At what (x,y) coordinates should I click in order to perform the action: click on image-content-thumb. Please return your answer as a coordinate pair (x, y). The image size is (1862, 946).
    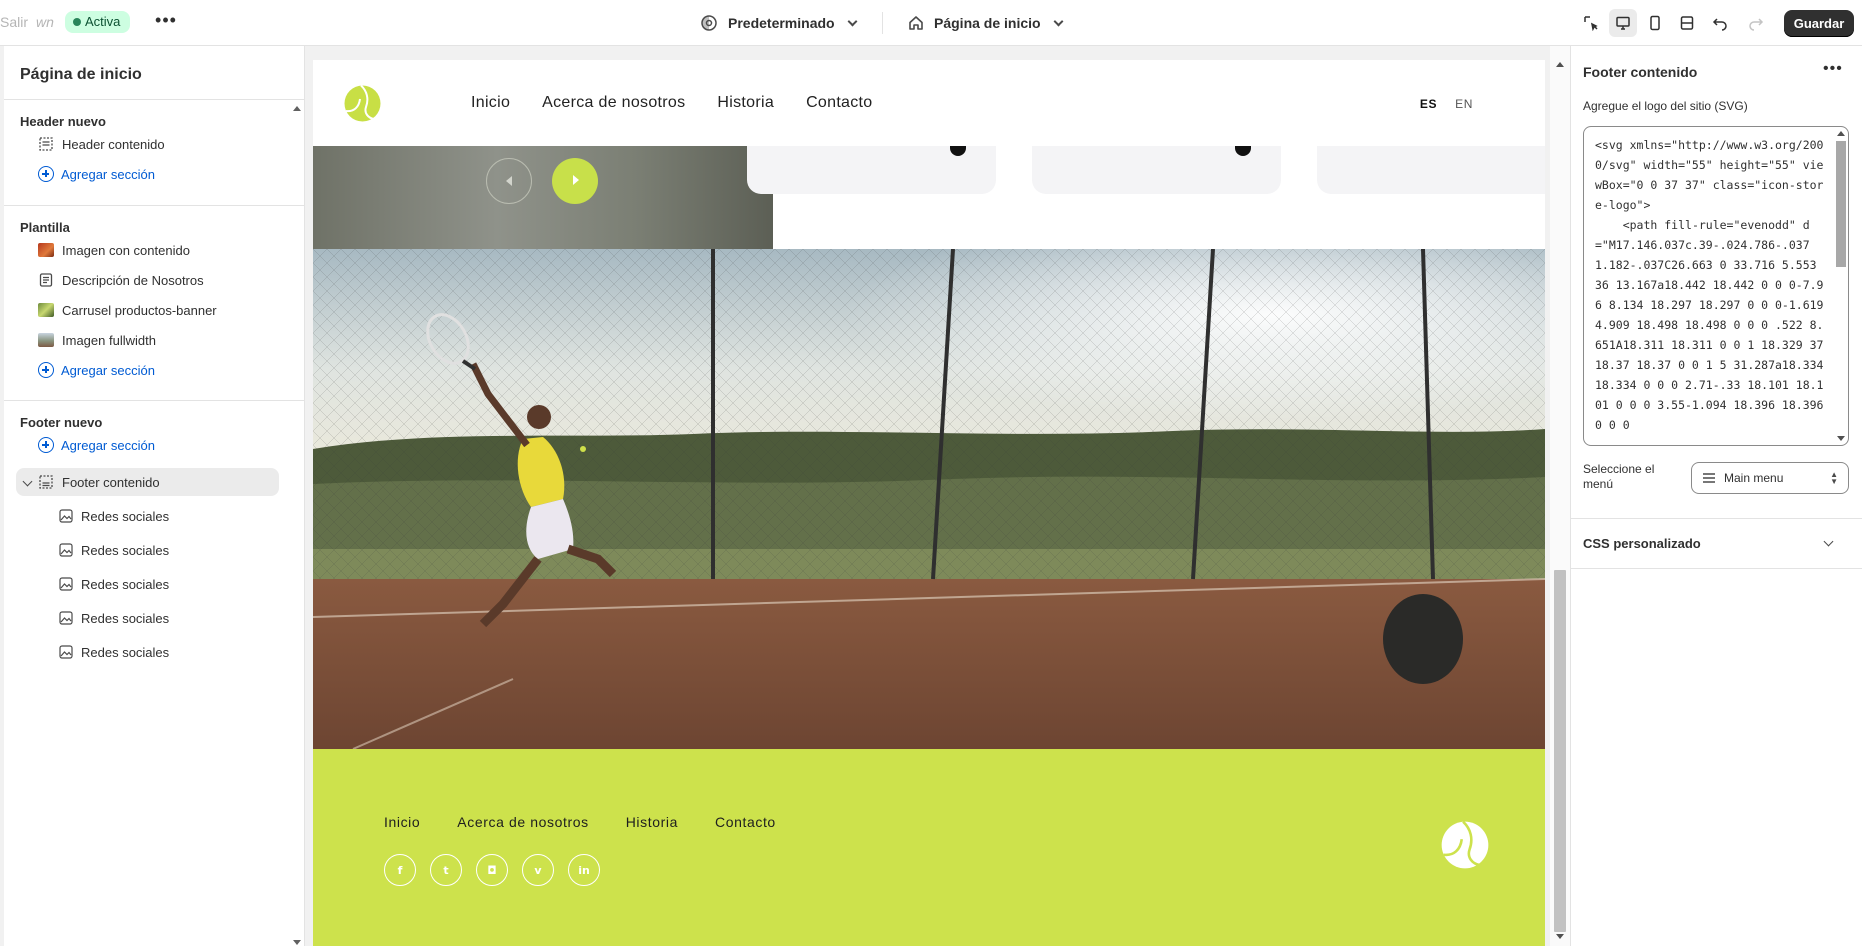
    Looking at the image, I should click on (46, 250).